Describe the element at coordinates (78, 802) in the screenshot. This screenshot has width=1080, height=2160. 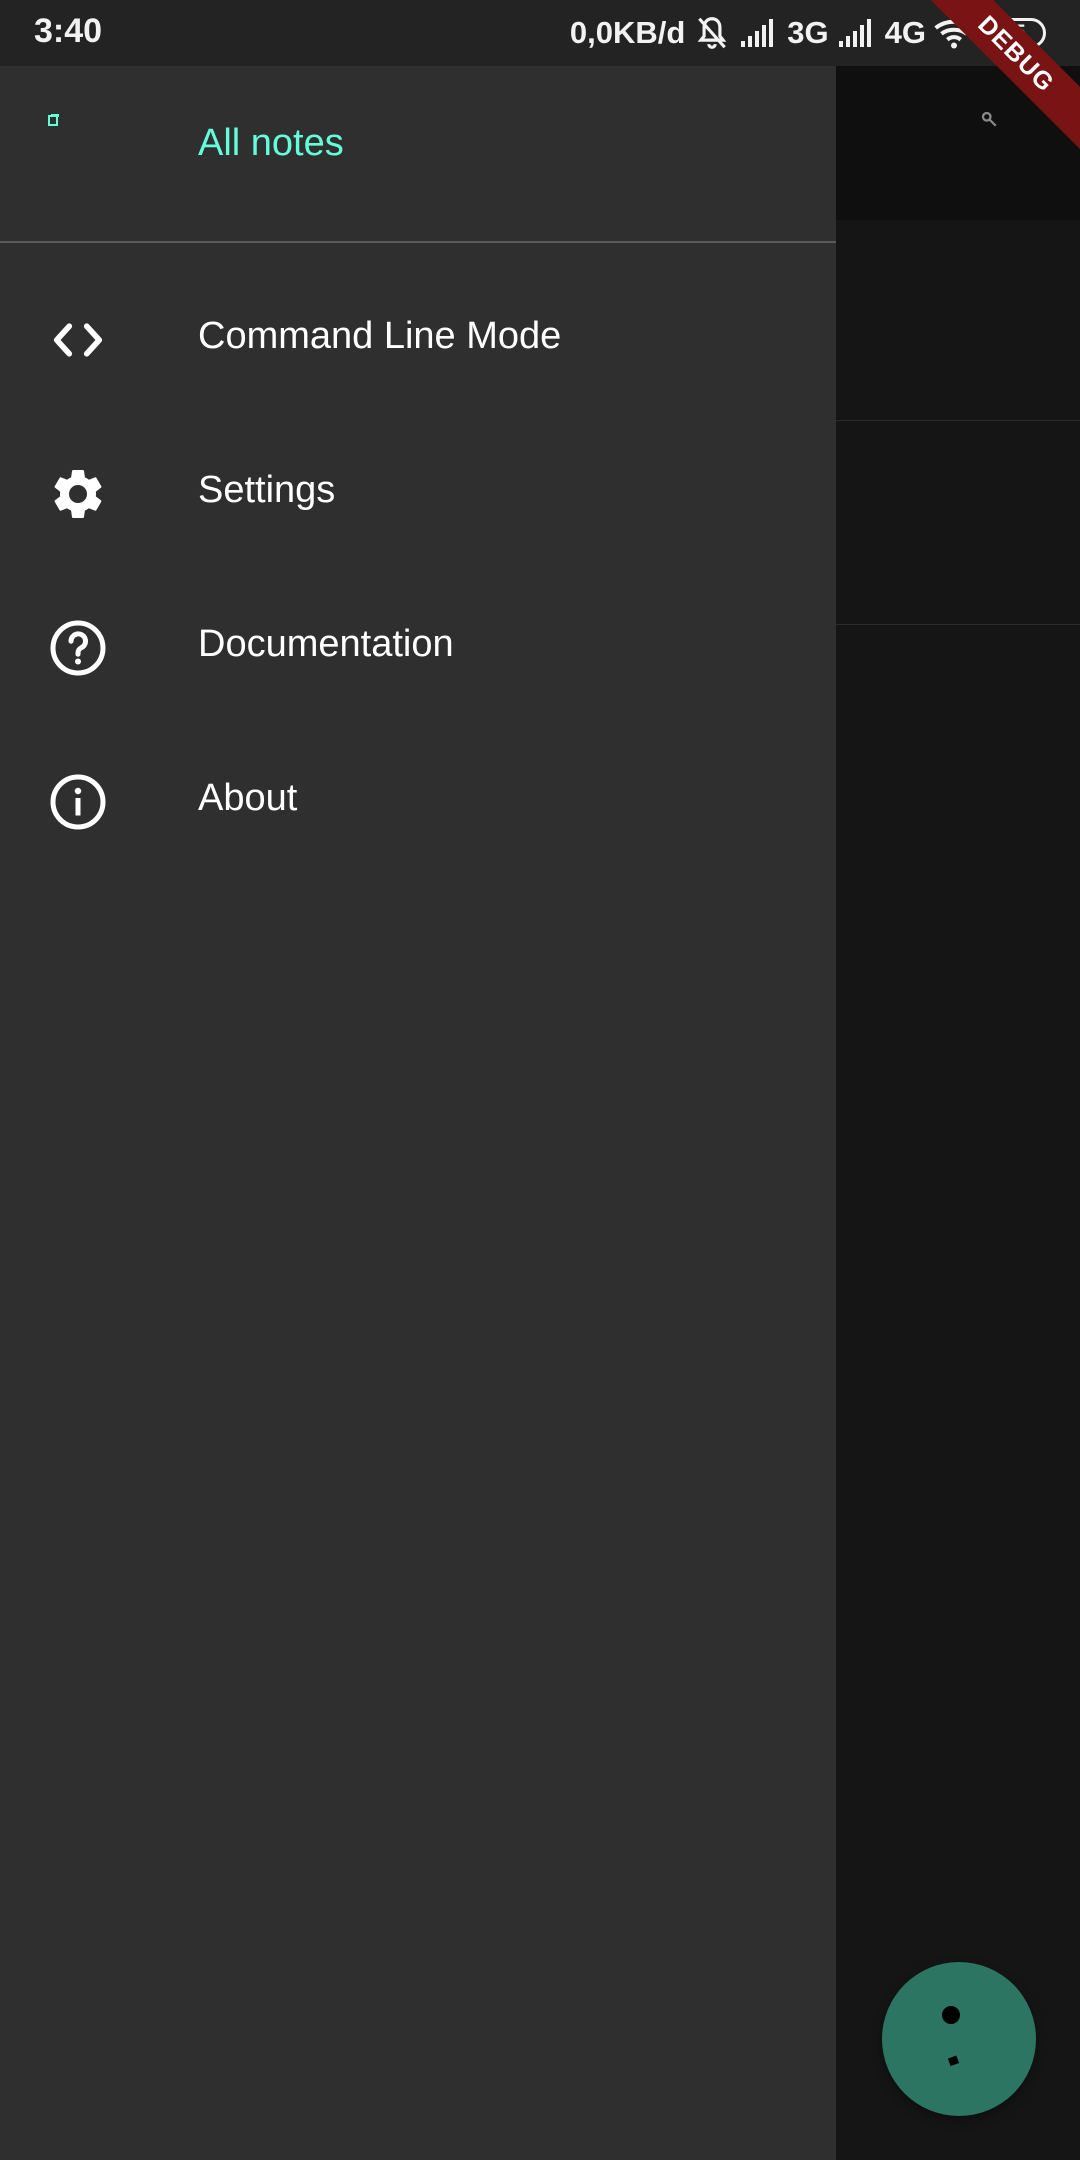
I see `info-circle-icon` at that location.